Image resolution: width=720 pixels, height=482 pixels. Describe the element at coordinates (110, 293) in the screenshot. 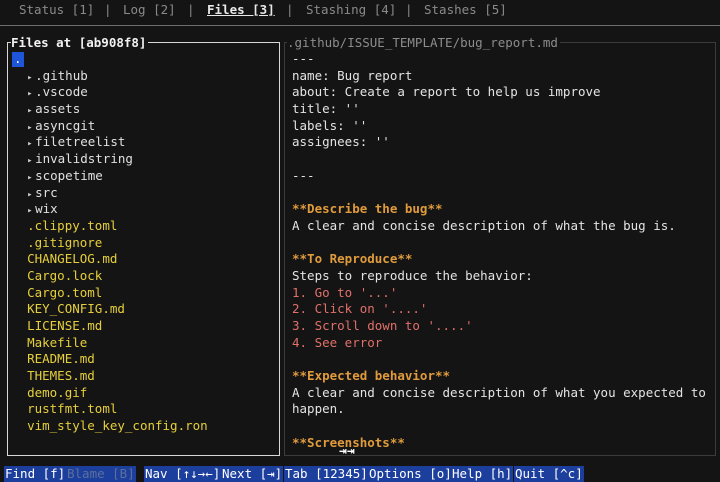

I see `tree-file: Cargo.toml` at that location.